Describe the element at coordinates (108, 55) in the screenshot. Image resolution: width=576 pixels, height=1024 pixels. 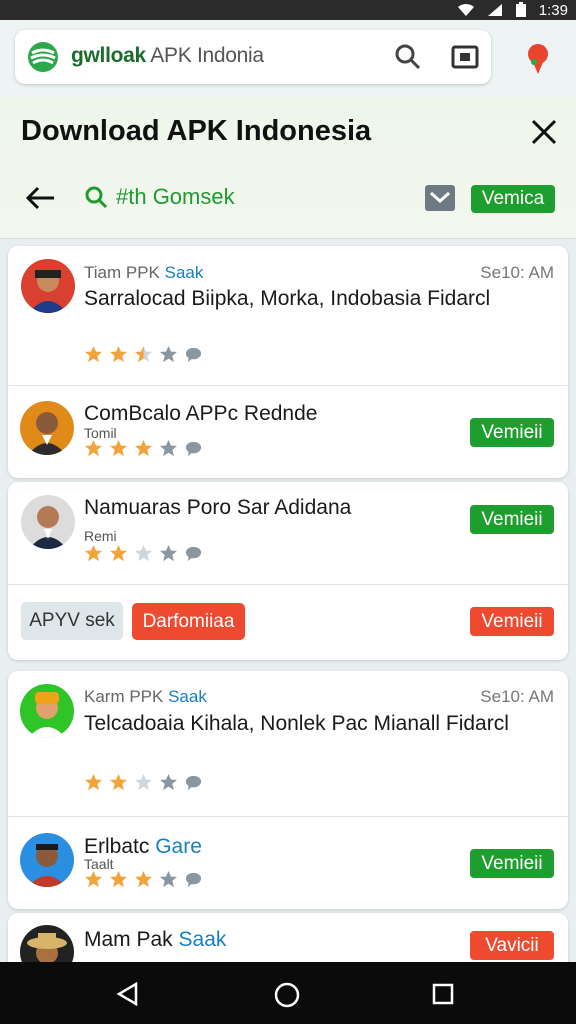
I see `url-brand: gwlloak` at that location.